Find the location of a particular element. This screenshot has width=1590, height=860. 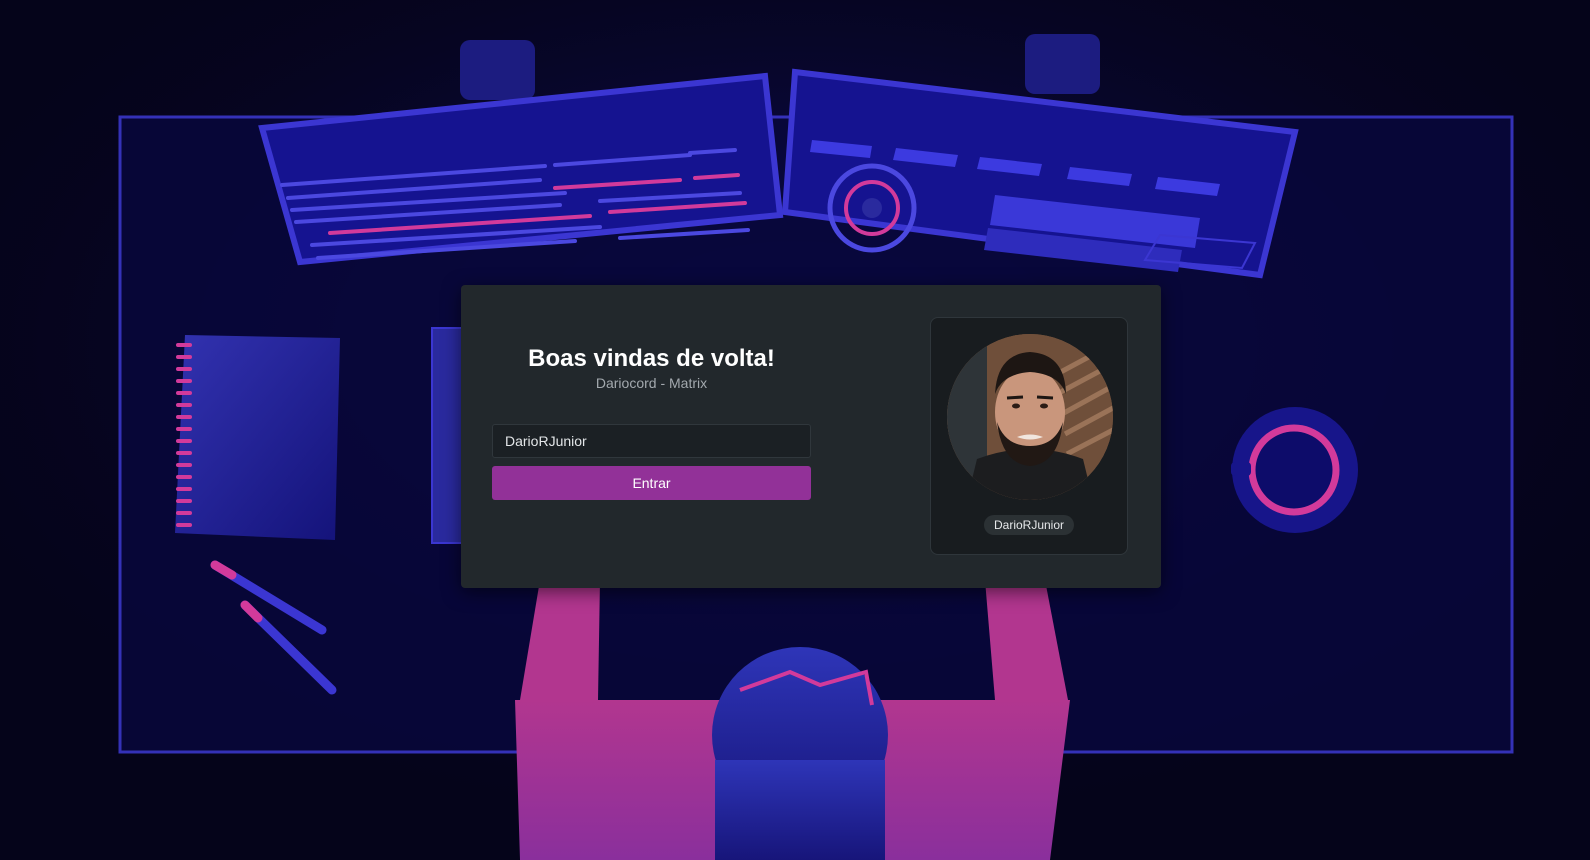

login-button: Entrar is located at coordinates (651, 483).